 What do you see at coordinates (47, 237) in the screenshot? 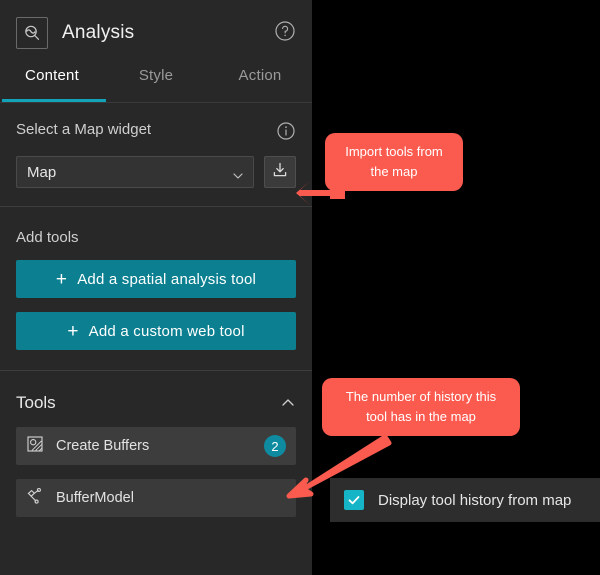
I see `add-tools-label: Add tools` at bounding box center [47, 237].